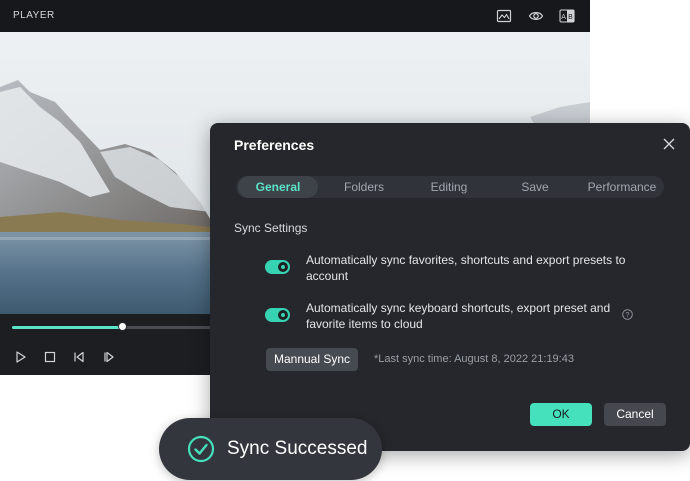 The width and height of the screenshot is (690, 481). Describe the element at coordinates (109, 357) in the screenshot. I see `next-frame-icon` at that location.